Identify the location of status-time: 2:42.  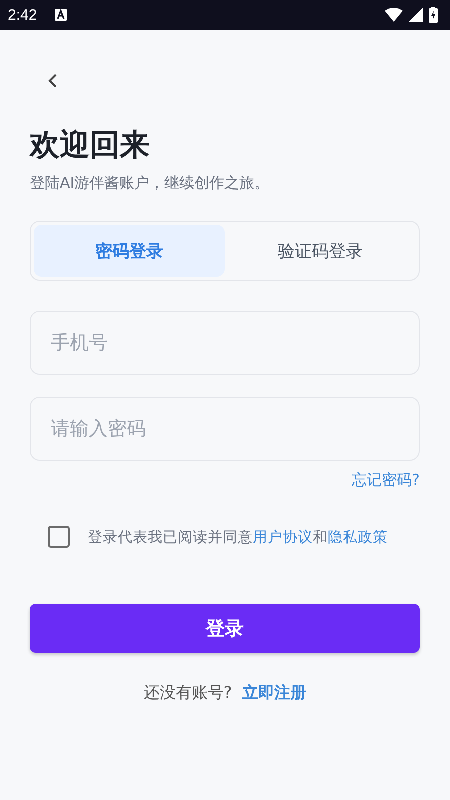
(23, 15).